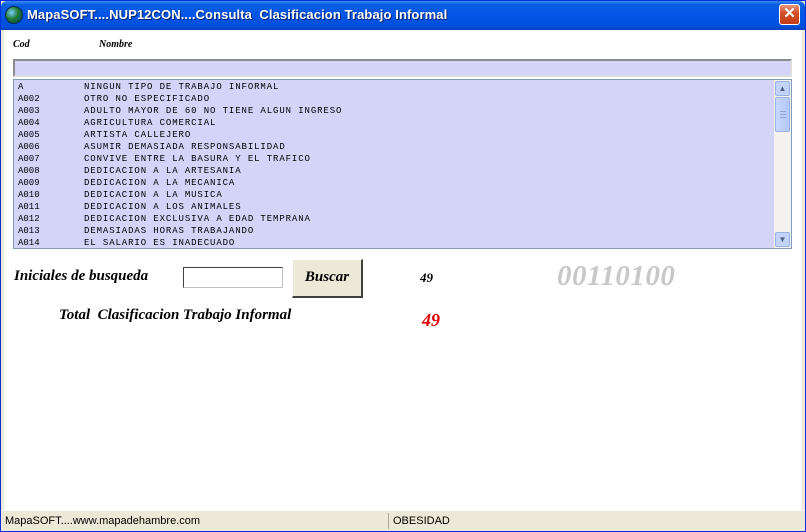  Describe the element at coordinates (29, 231) in the screenshot. I see `list-item-cod: A013` at that location.